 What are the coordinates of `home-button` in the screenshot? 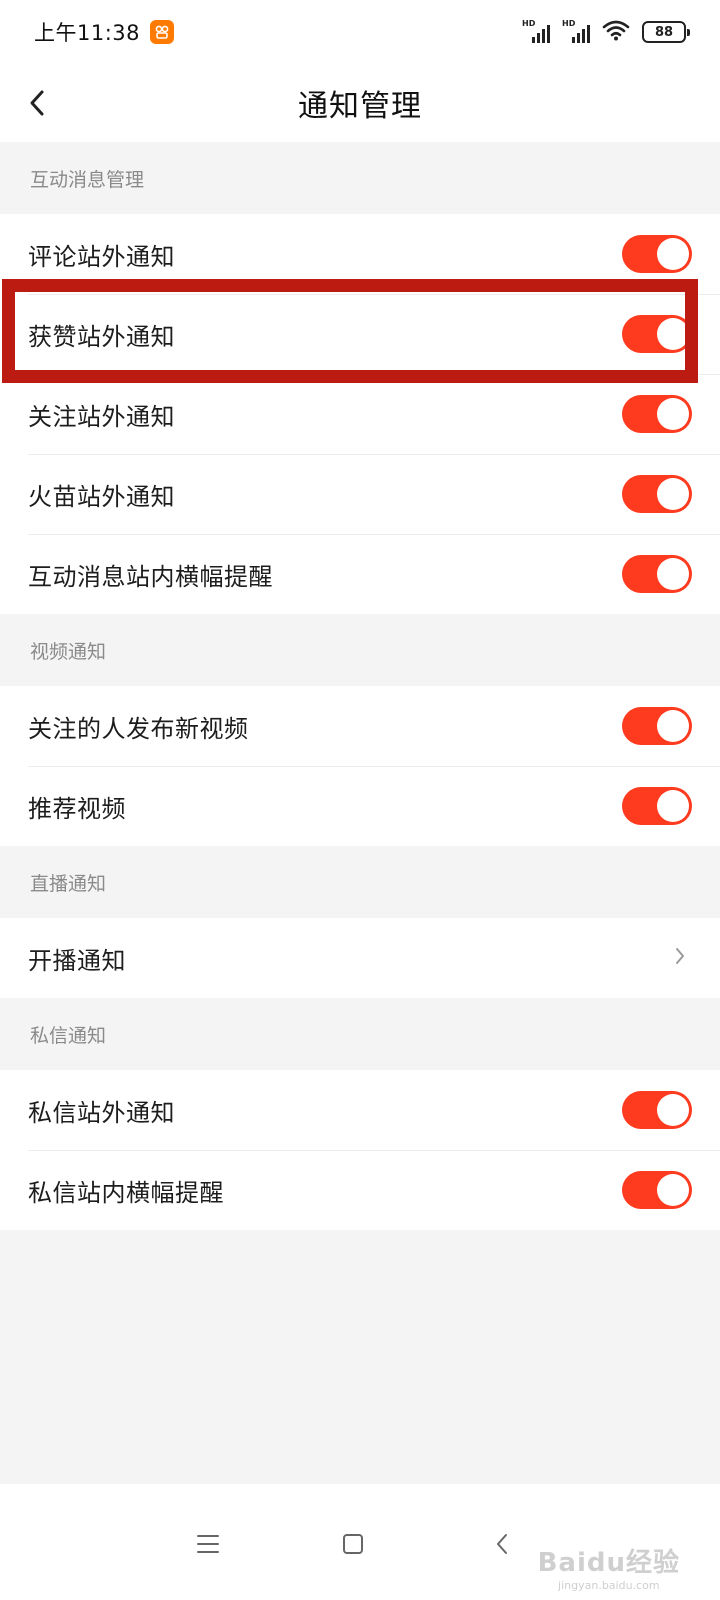 It's located at (353, 1544).